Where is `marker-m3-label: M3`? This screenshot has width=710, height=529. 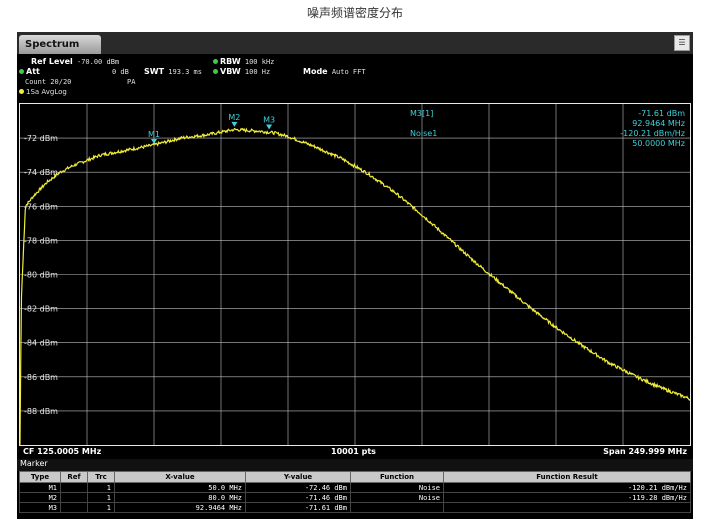
marker-m3-label: M3 is located at coordinates (269, 119).